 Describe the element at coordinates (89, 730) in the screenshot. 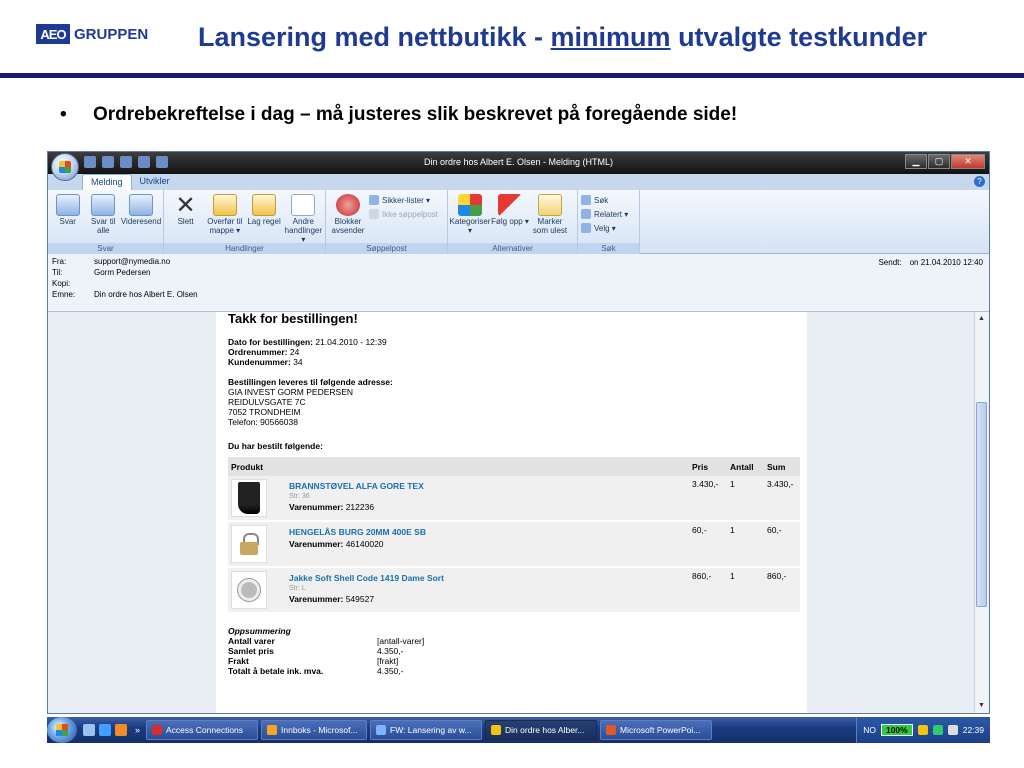

I see `show-desktop-icon` at that location.